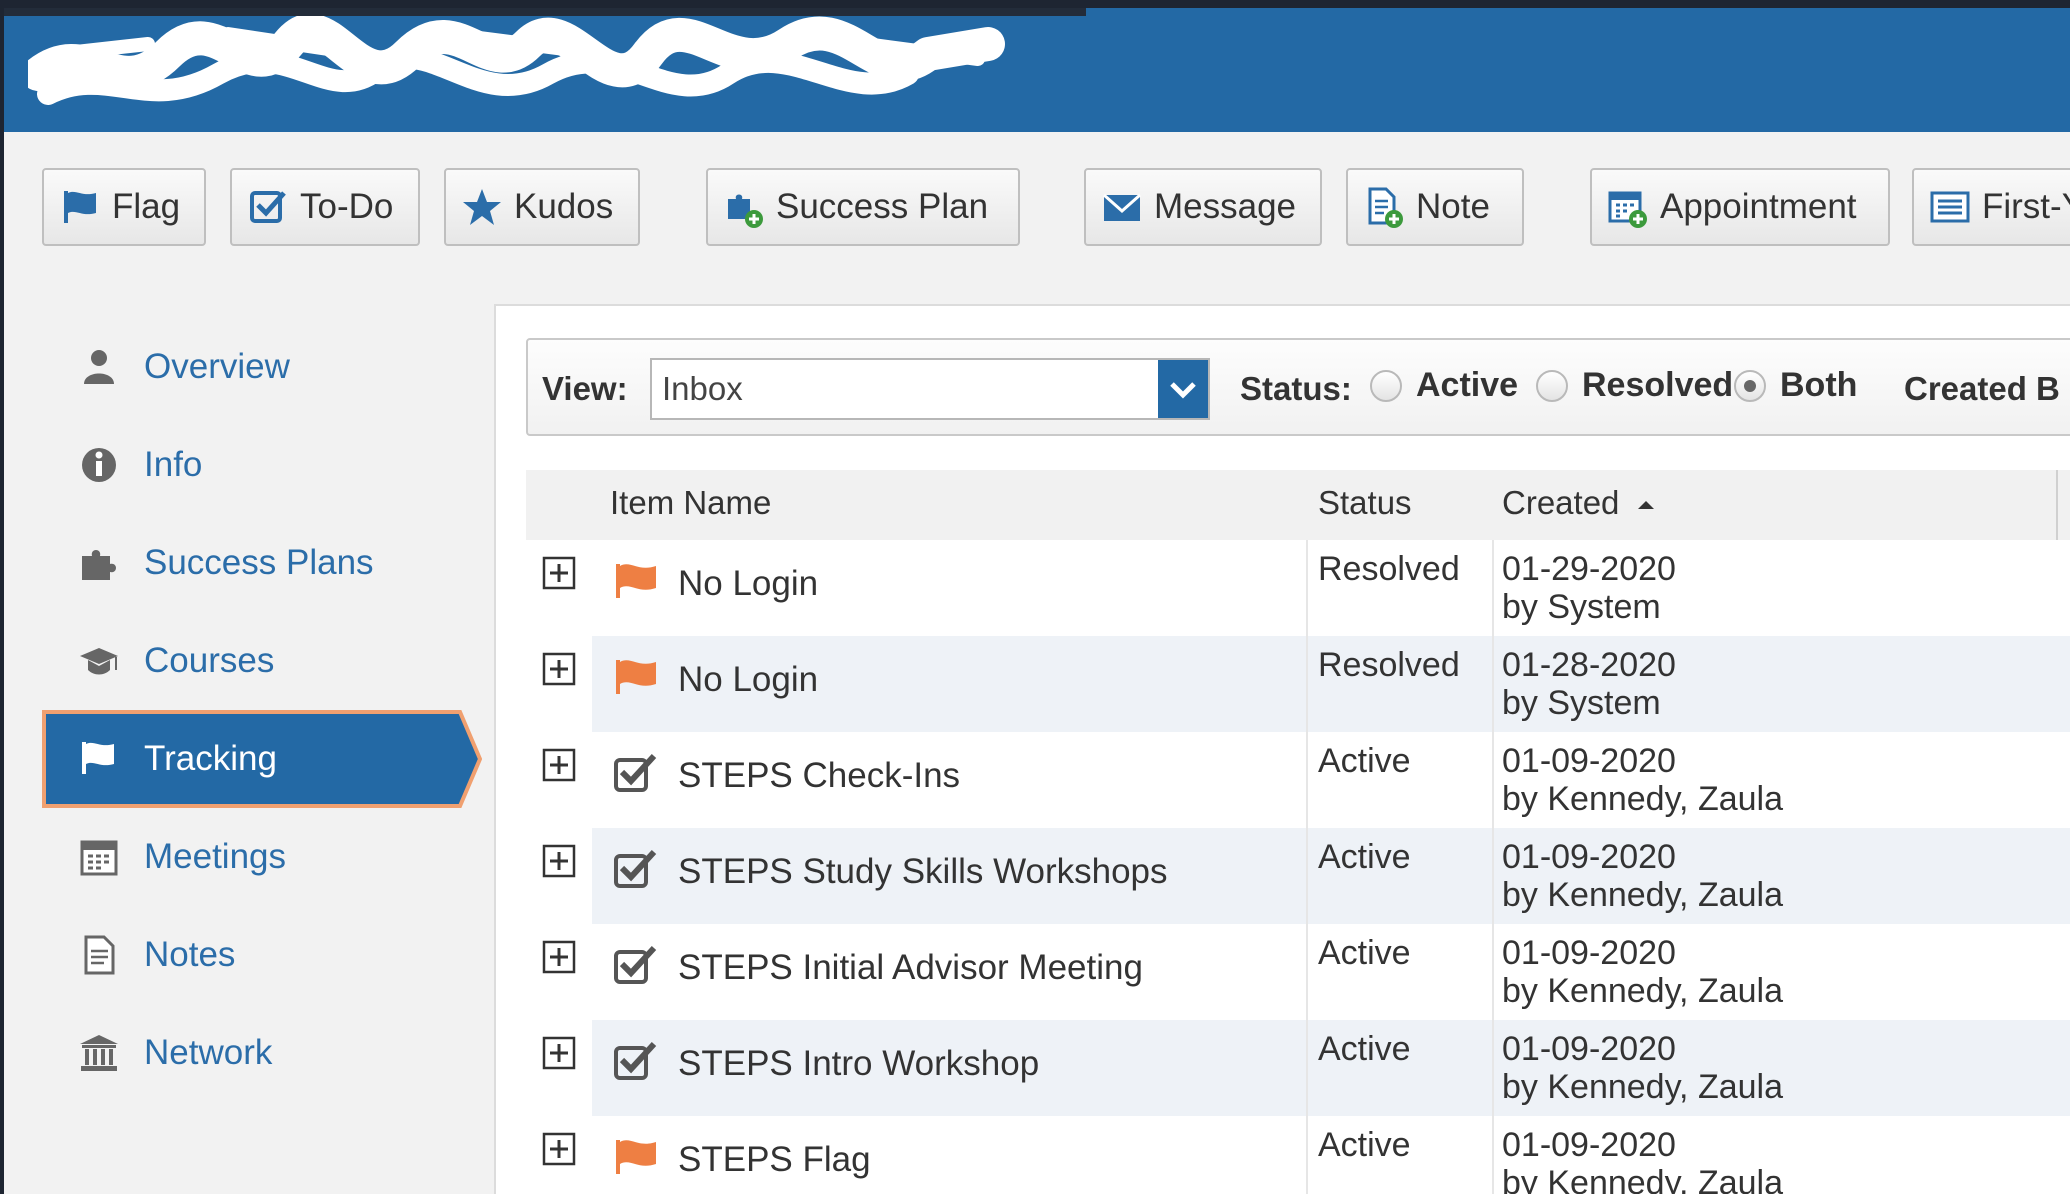 The image size is (2070, 1194). Describe the element at coordinates (774, 1160) in the screenshot. I see `item-name: STEPS Flag` at that location.